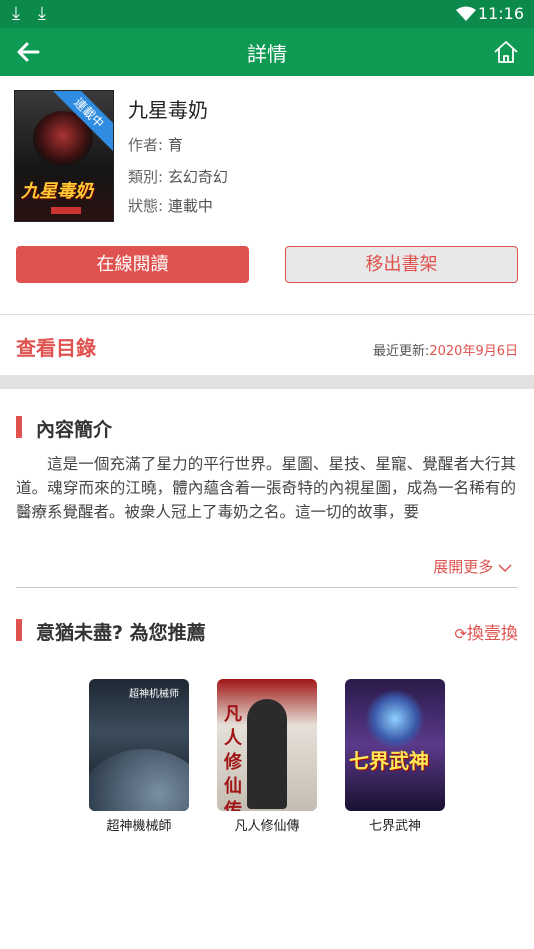 The width and height of the screenshot is (534, 949). I want to click on book-cover: 凡人修仙传, so click(267, 745).